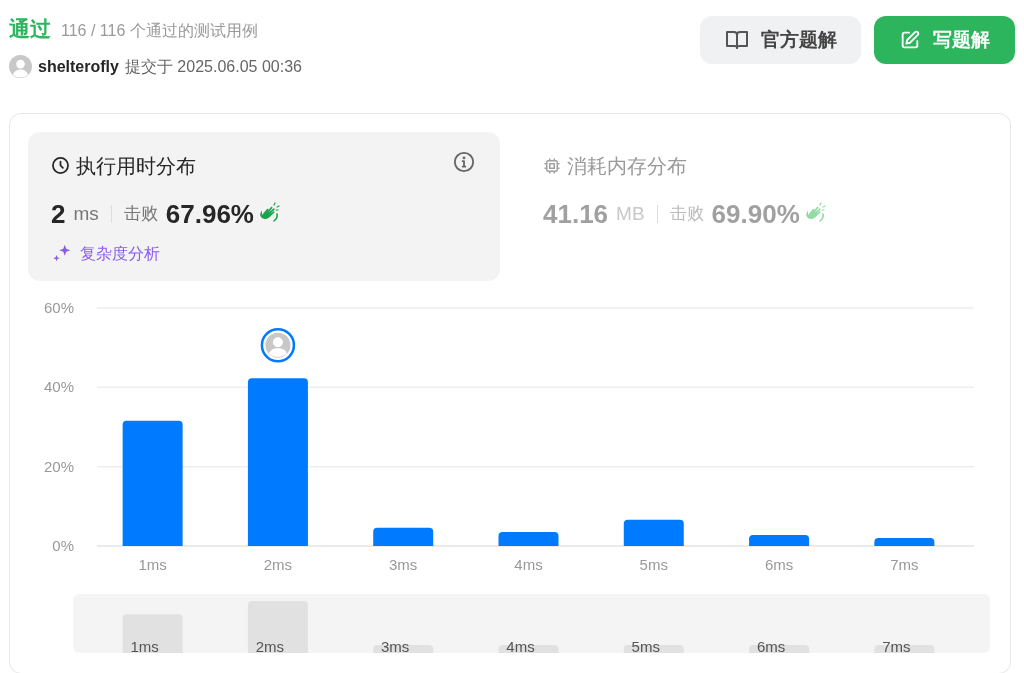  I want to click on x-axis-label: 1ms, so click(152, 564).